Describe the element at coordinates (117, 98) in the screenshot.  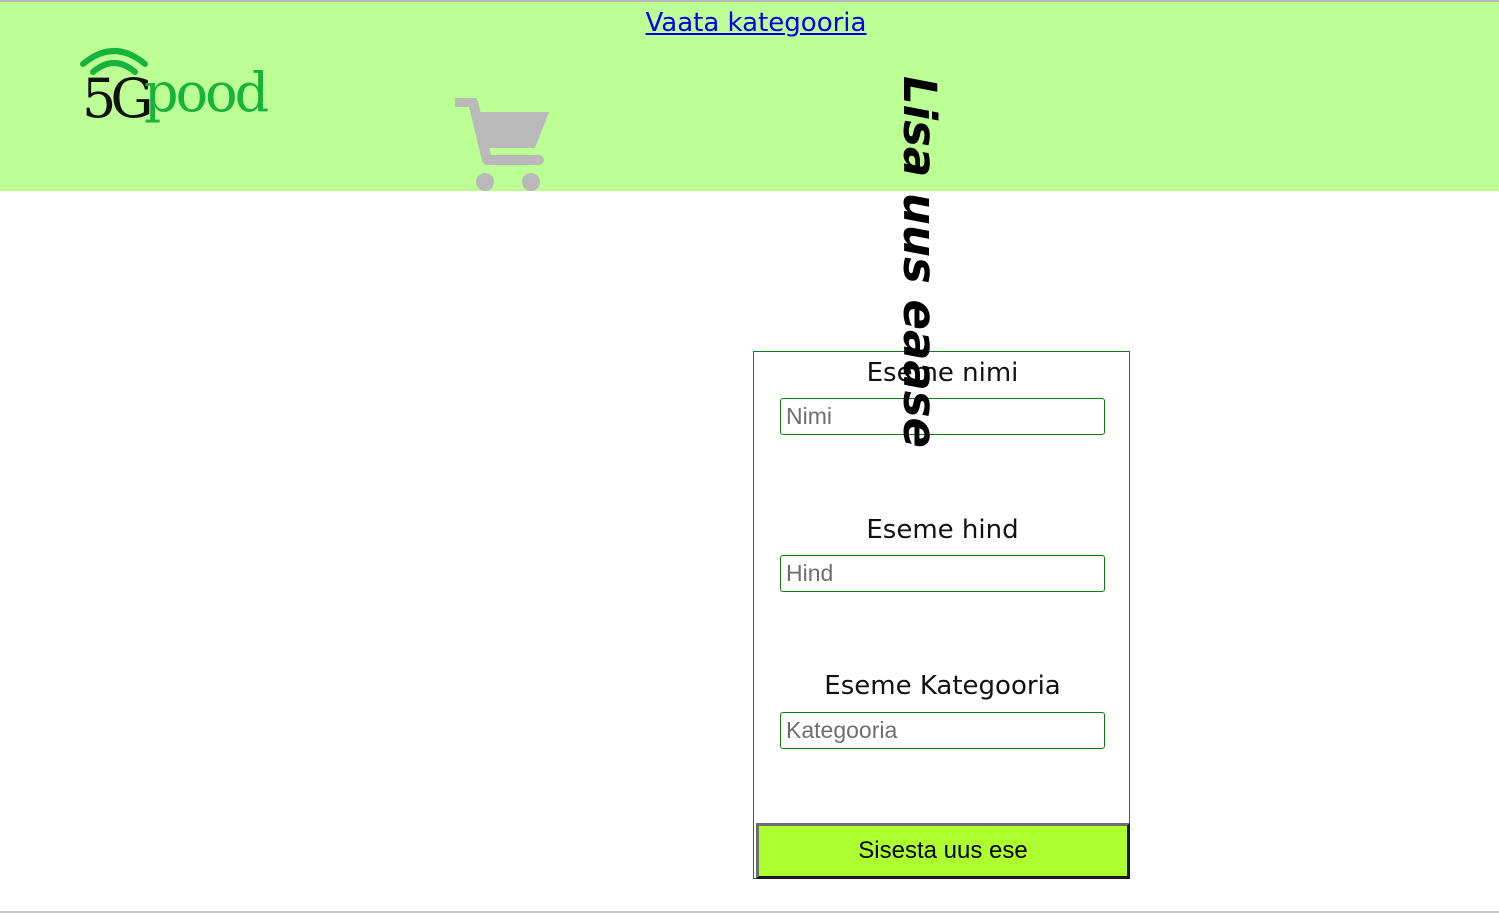
I see `logo-5g-text: 5G` at that location.